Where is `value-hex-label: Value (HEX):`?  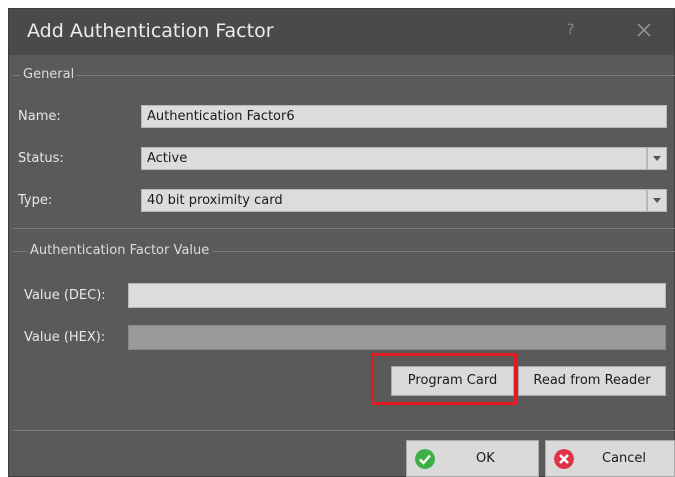
value-hex-label: Value (HEX): is located at coordinates (65, 337).